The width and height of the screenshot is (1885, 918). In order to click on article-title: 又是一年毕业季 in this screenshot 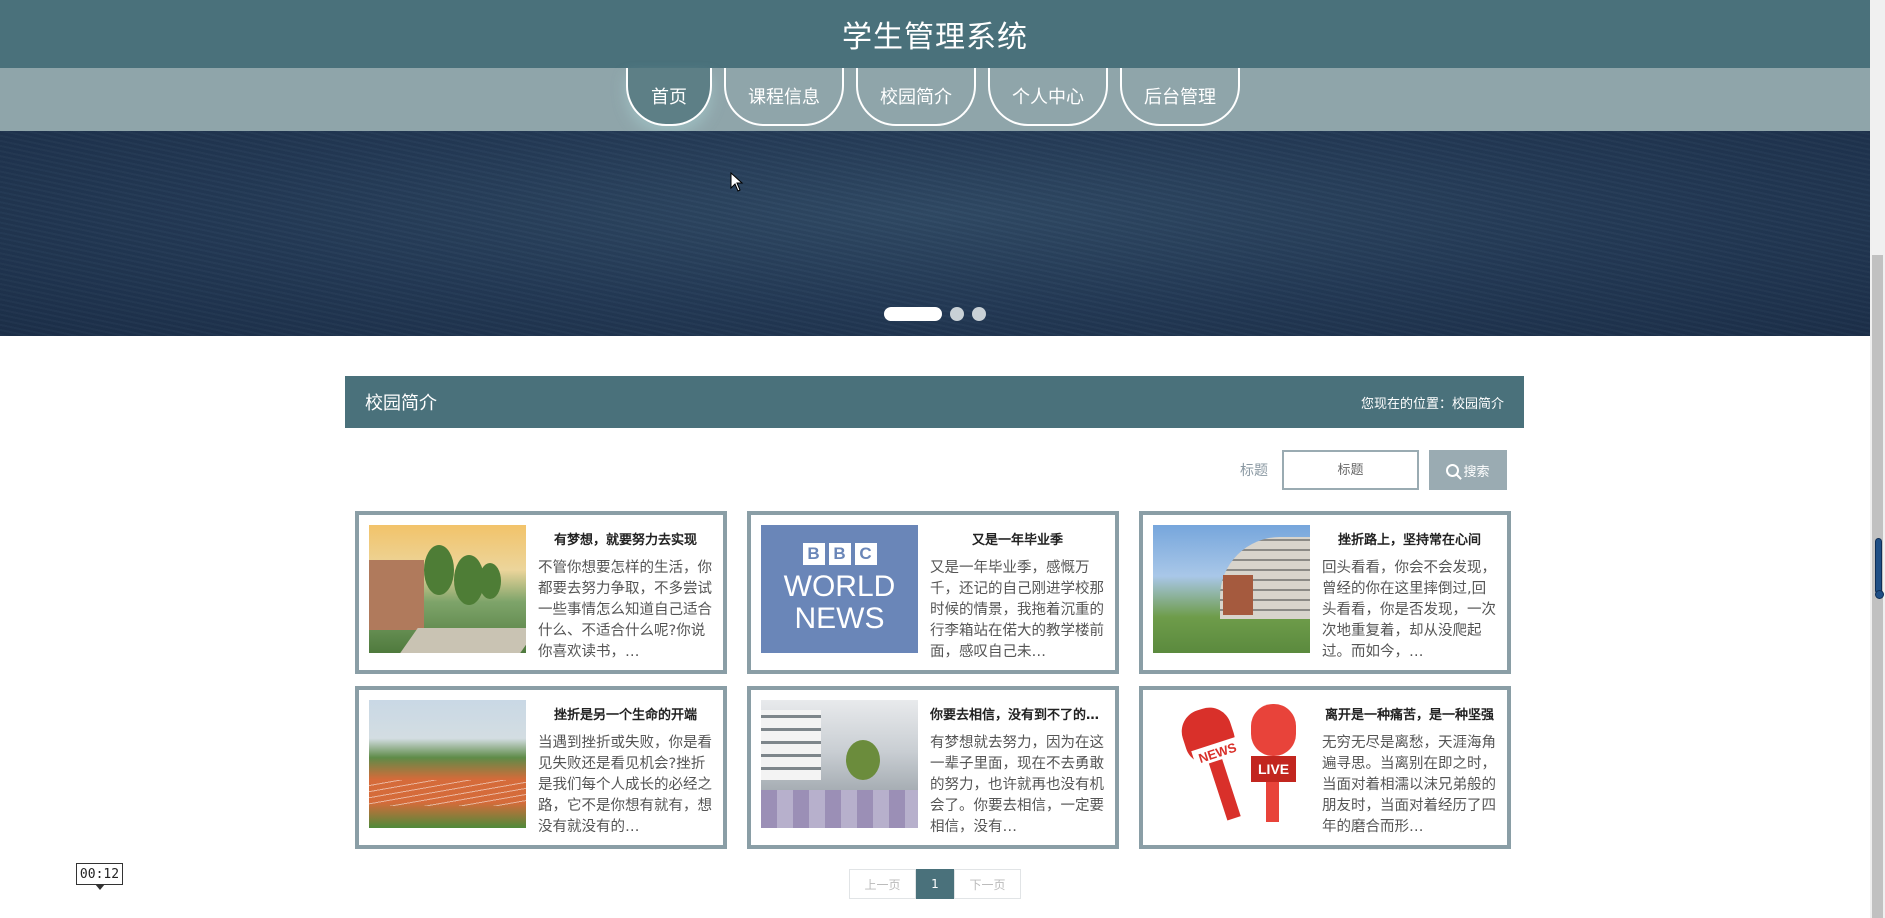, I will do `click(1017, 540)`.